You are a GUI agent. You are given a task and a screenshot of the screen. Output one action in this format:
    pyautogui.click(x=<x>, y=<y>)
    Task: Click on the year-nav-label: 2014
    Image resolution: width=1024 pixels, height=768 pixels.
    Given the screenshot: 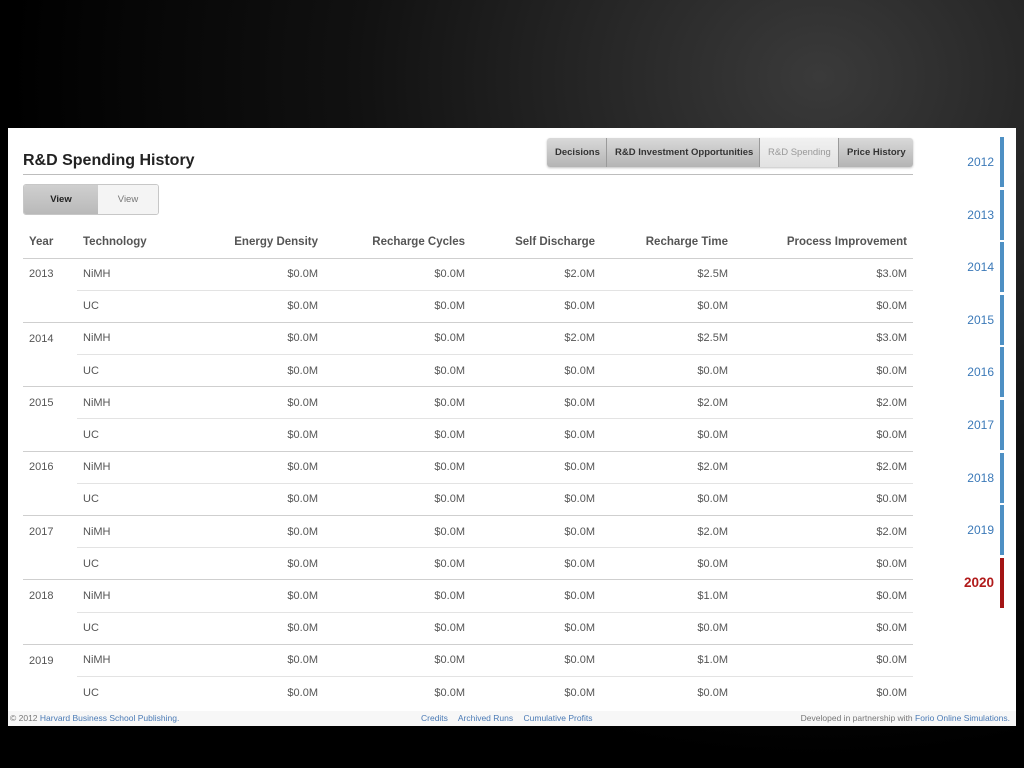 What is the action you would take?
    pyautogui.click(x=980, y=267)
    